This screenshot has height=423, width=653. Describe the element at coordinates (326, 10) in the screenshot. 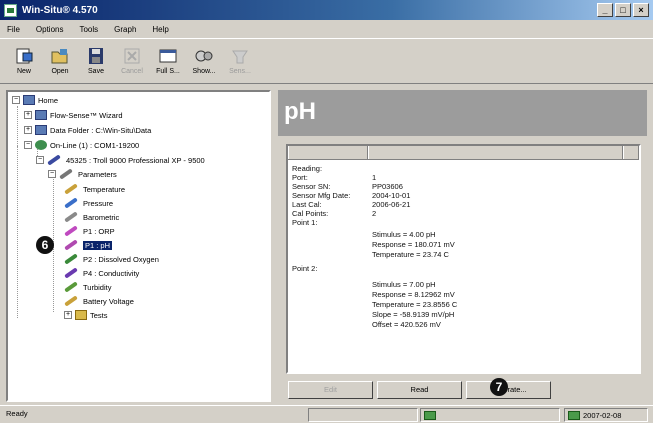

I see `title-bar: Win-Situ® 4.570 _ □ ×` at that location.